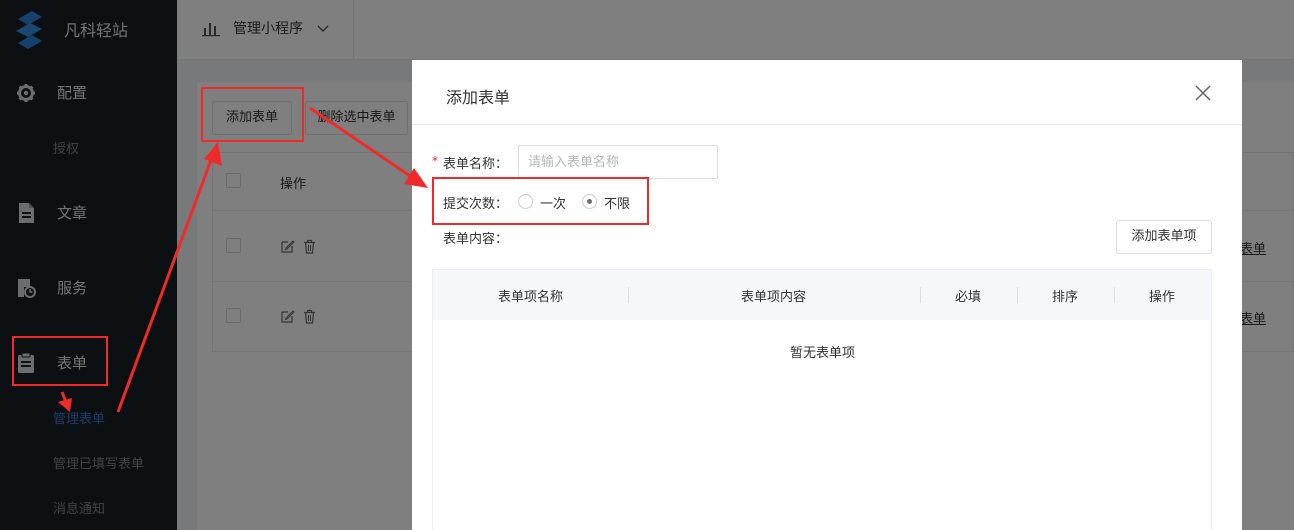 This screenshot has height=530, width=1294. What do you see at coordinates (540, 201) in the screenshot?
I see `annotation-box-submit-count` at bounding box center [540, 201].